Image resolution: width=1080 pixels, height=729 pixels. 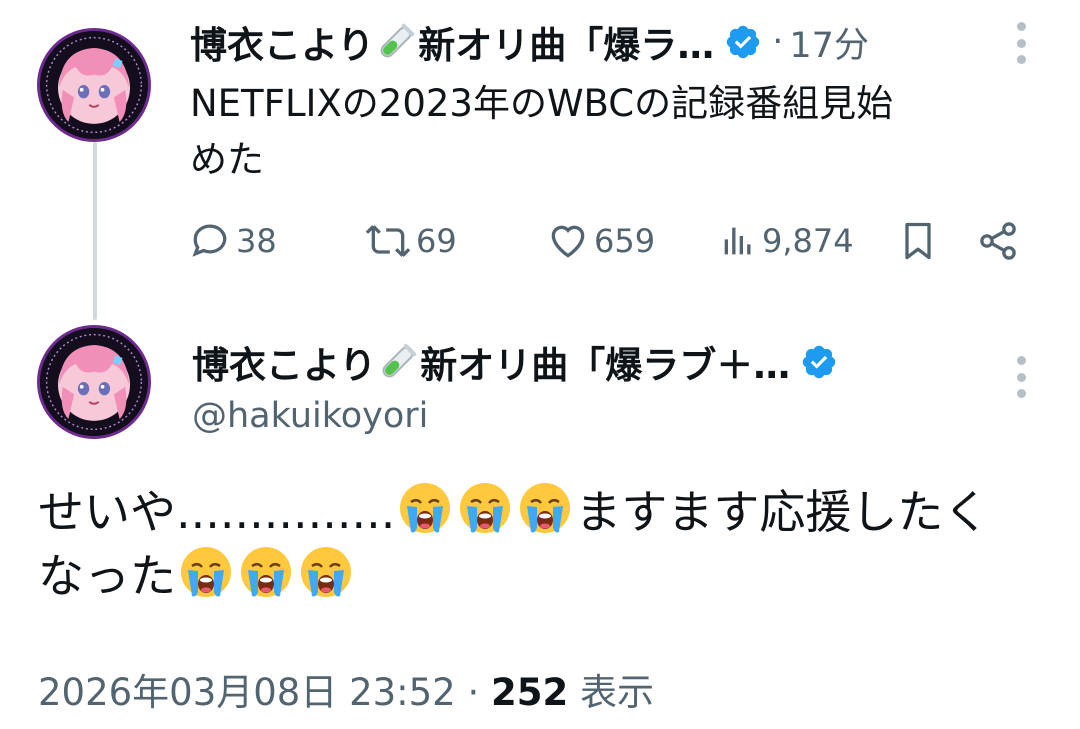 I want to click on bookmark-icon, so click(x=918, y=241).